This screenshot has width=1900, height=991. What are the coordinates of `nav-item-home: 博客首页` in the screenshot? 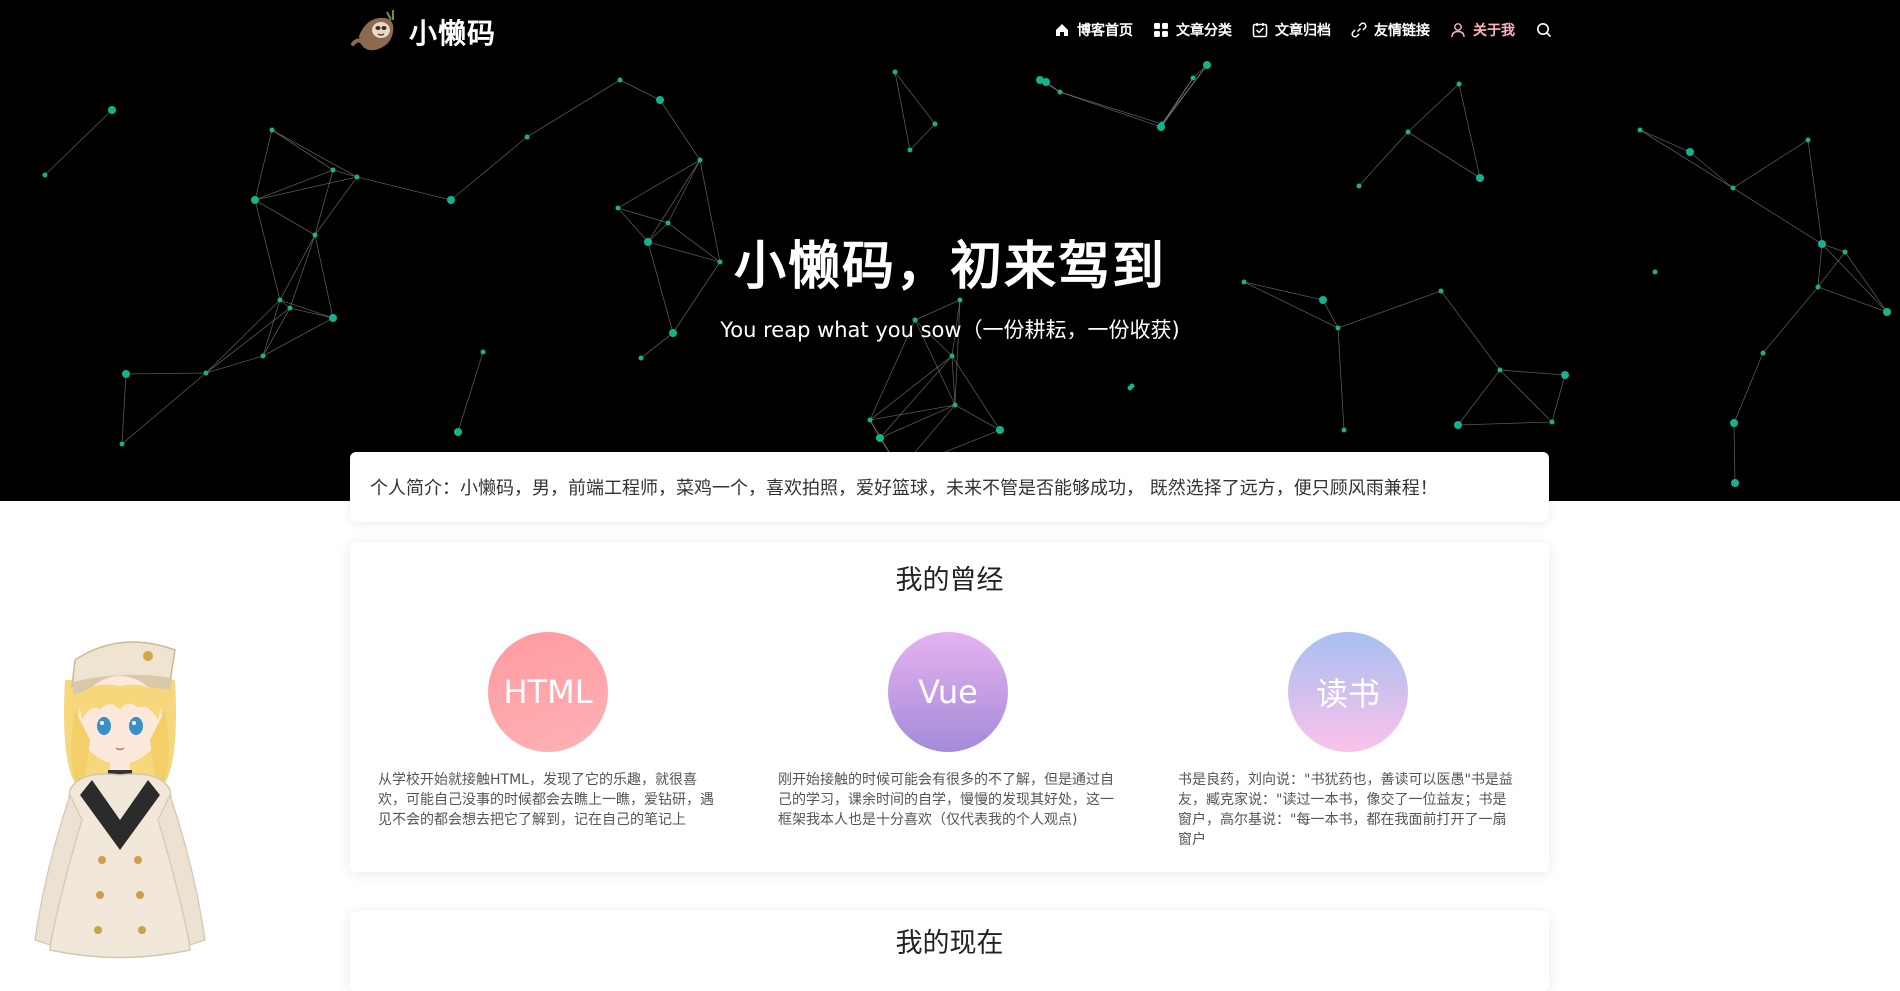 It's located at (1093, 30).